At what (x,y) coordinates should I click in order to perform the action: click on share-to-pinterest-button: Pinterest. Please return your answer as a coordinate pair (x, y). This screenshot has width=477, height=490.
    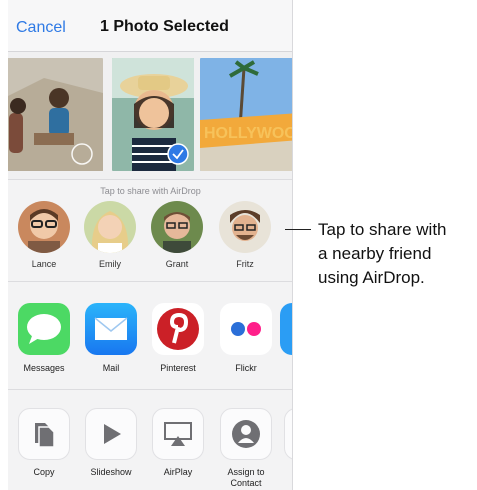
    Looking at the image, I should click on (178, 338).